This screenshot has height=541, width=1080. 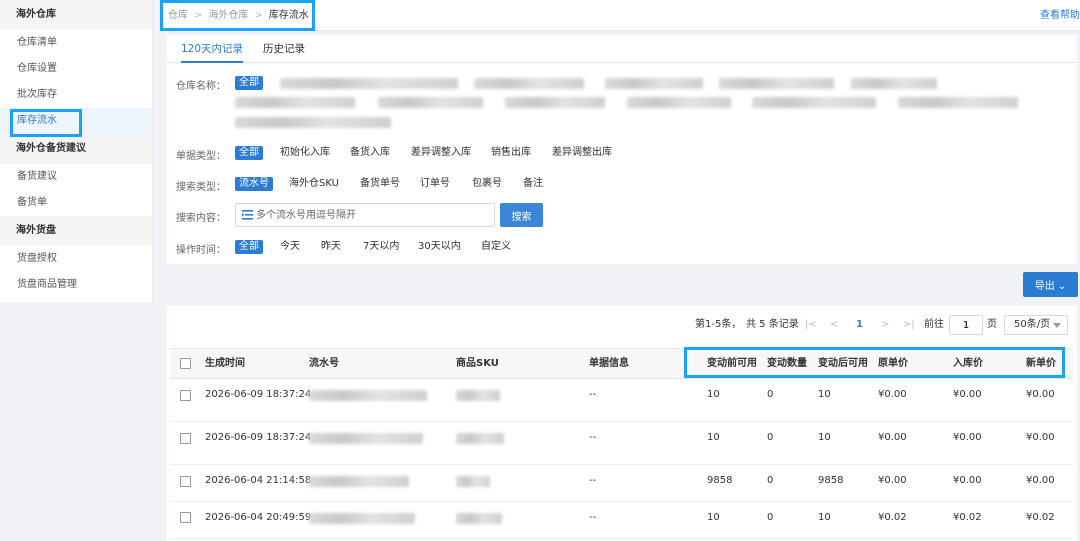 I want to click on record-tabs: 120天内记录 历史记录, so click(x=622, y=49).